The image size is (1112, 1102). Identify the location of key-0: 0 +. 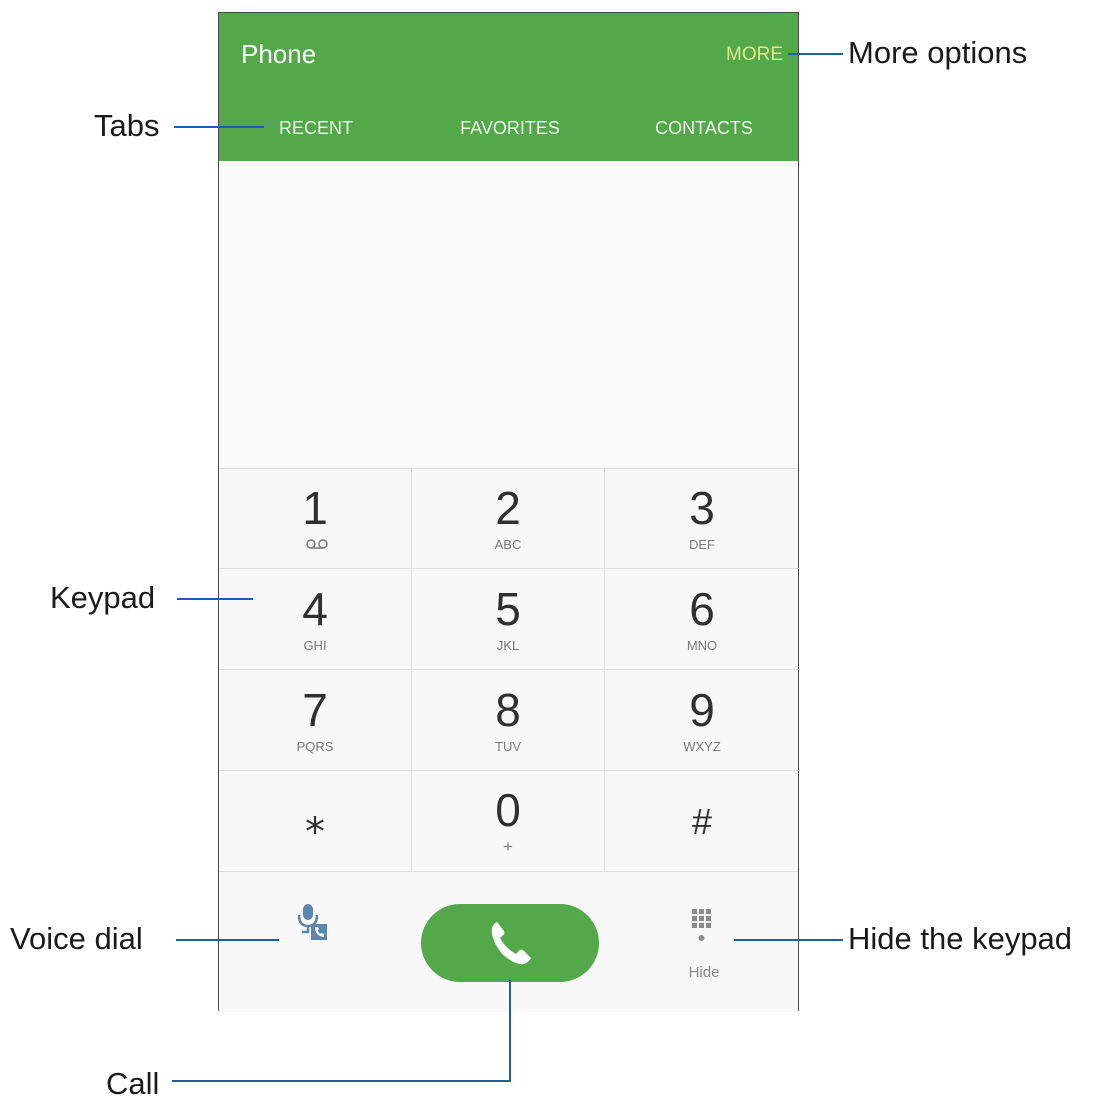
(508, 821).